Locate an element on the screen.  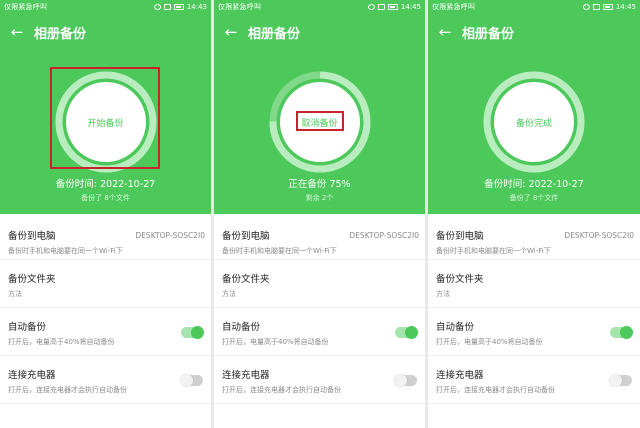
cancel-backup-button: 取消备份 is located at coordinates (319, 122).